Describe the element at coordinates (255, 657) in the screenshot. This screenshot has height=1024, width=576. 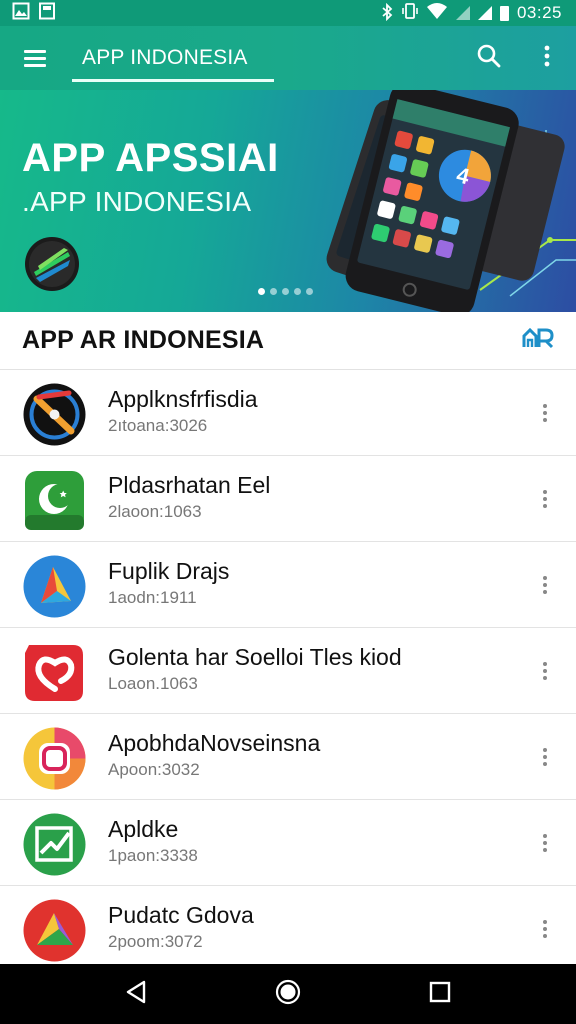
I see `app-name: Golenta har Soelloi Tles kiod` at that location.